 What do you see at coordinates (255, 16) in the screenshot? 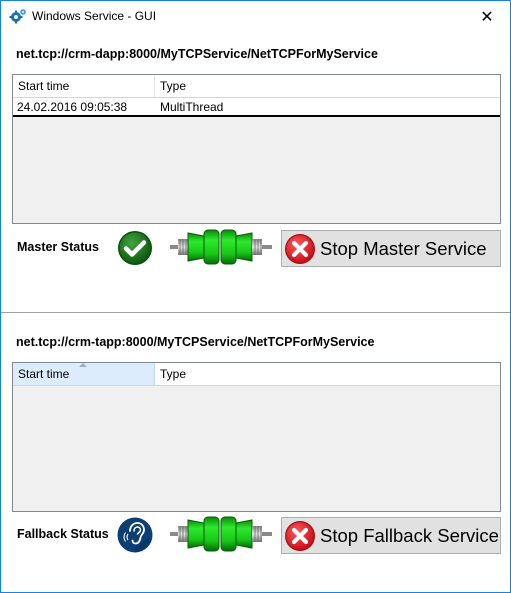
I see `title-bar: Windows Service - GUI ✕` at bounding box center [255, 16].